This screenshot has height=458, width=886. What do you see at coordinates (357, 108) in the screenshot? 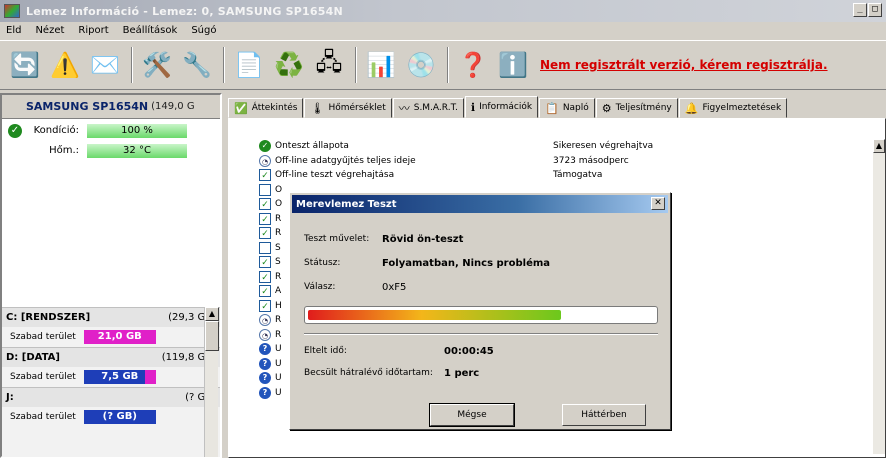
I see `tab-label: Hőmérséklet` at bounding box center [357, 108].